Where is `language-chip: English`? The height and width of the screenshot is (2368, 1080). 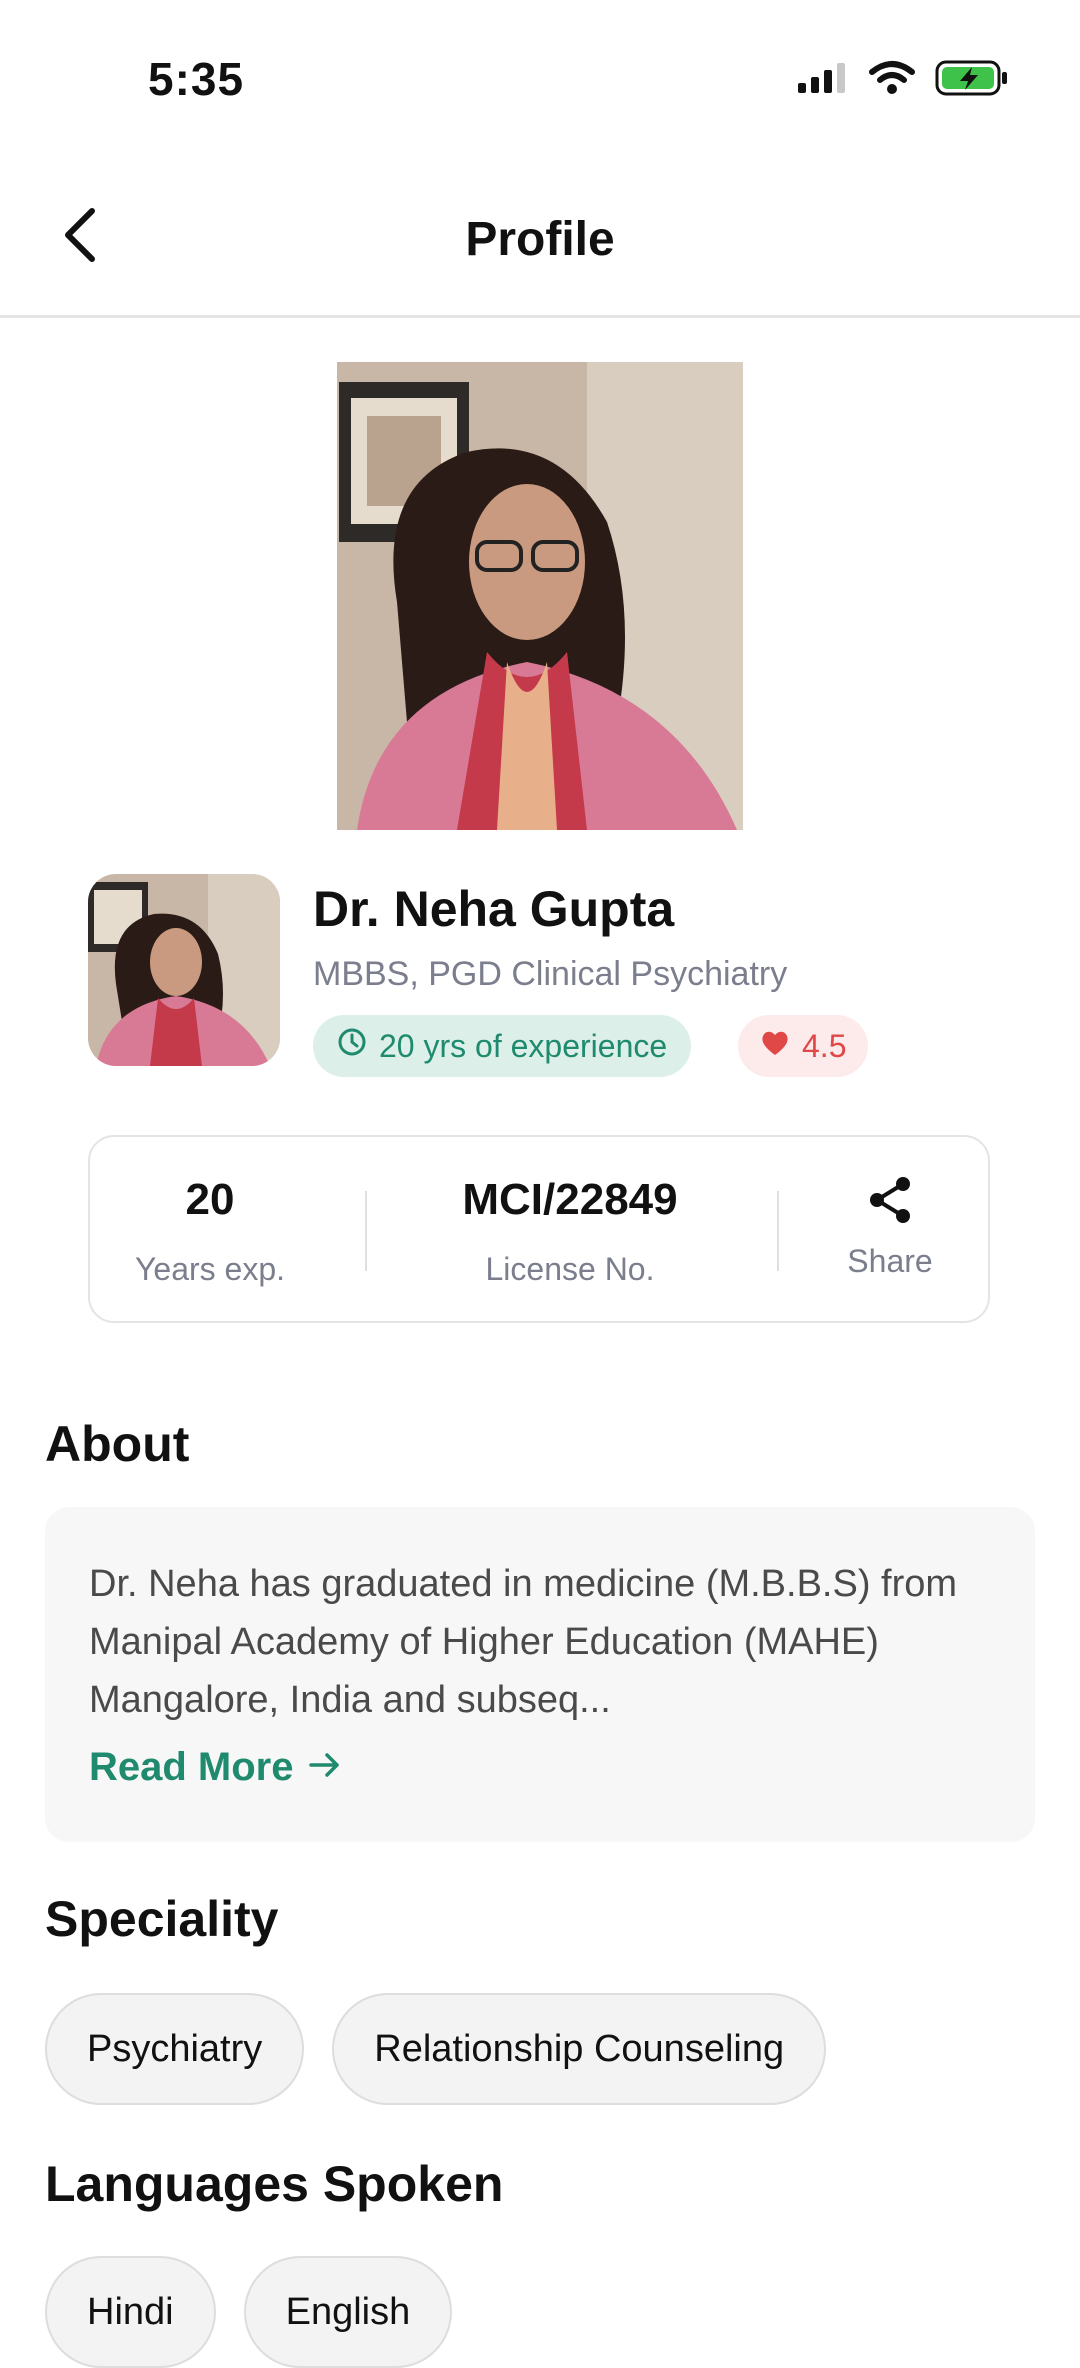 language-chip: English is located at coordinates (348, 2312).